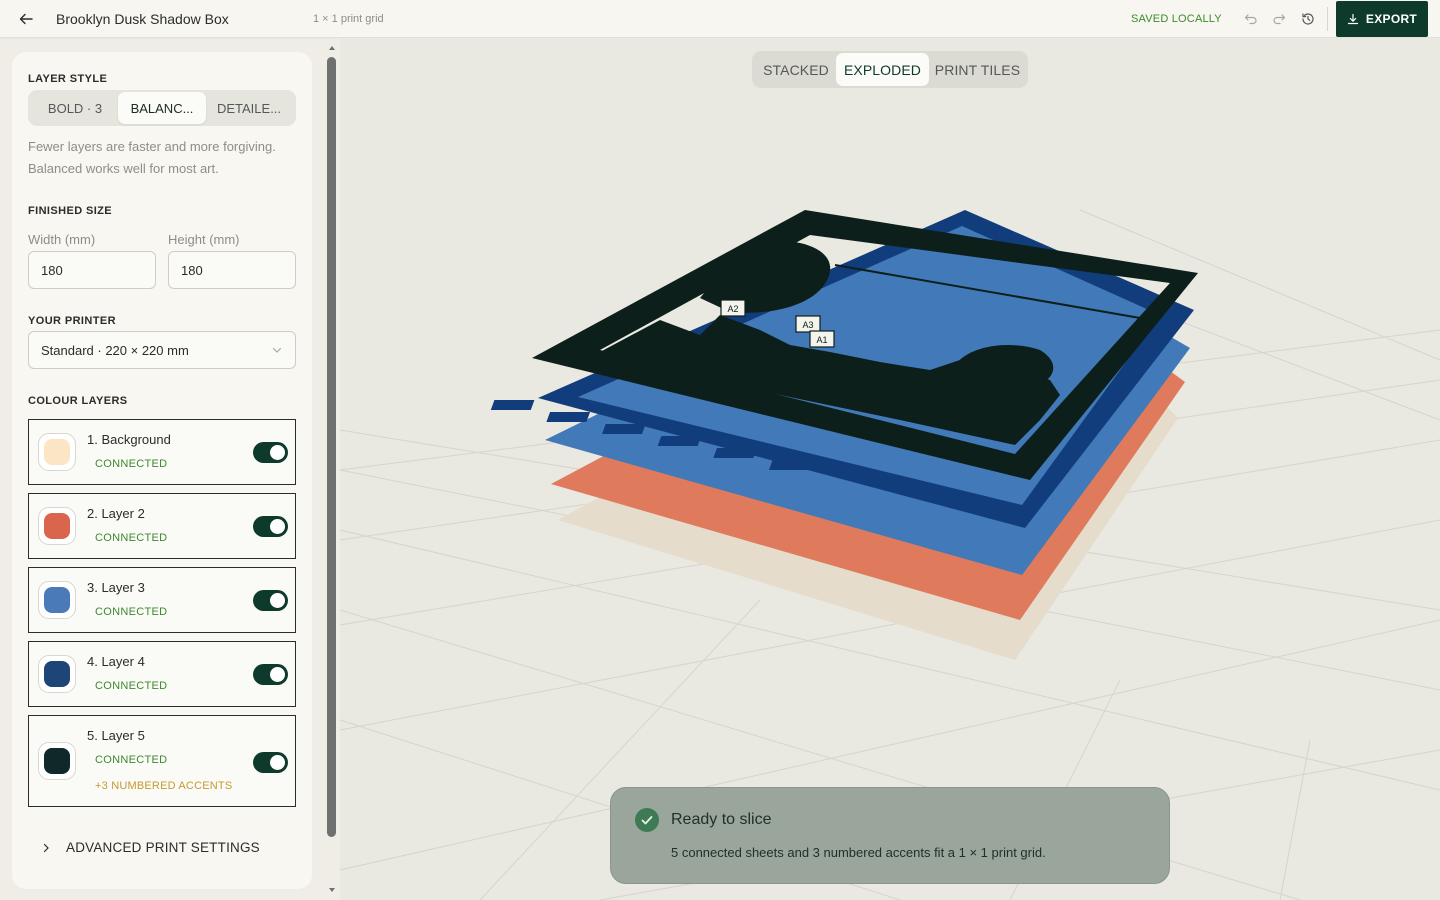 Image resolution: width=1440 pixels, height=900 pixels. I want to click on width-label: Width (mm), so click(62, 239).